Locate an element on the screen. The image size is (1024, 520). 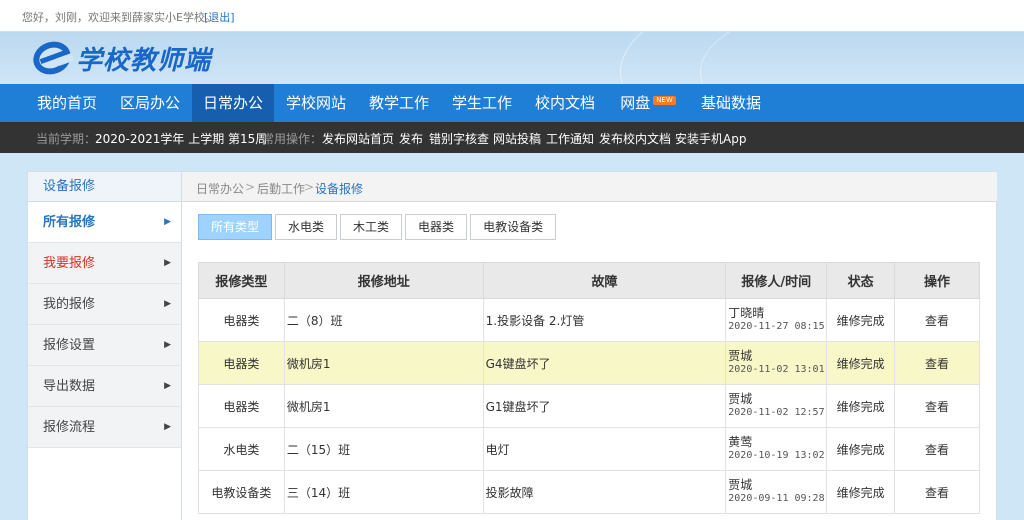
cell-fault: 电灯 is located at coordinates (604, 449).